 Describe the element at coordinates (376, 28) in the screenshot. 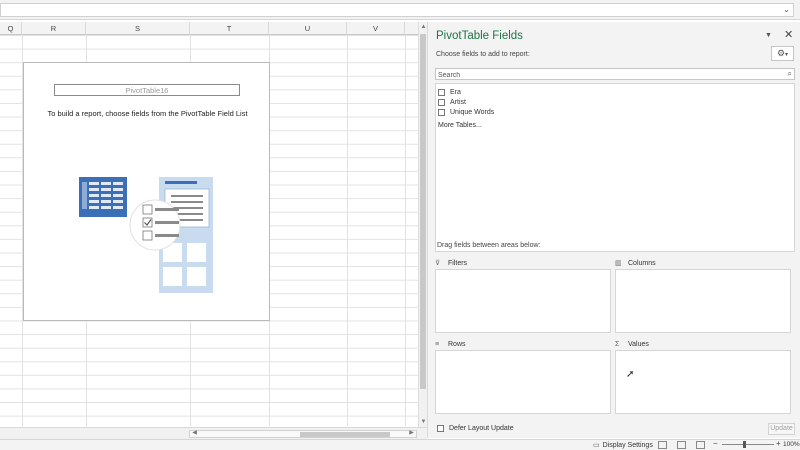

I see `column-header-v: V` at that location.